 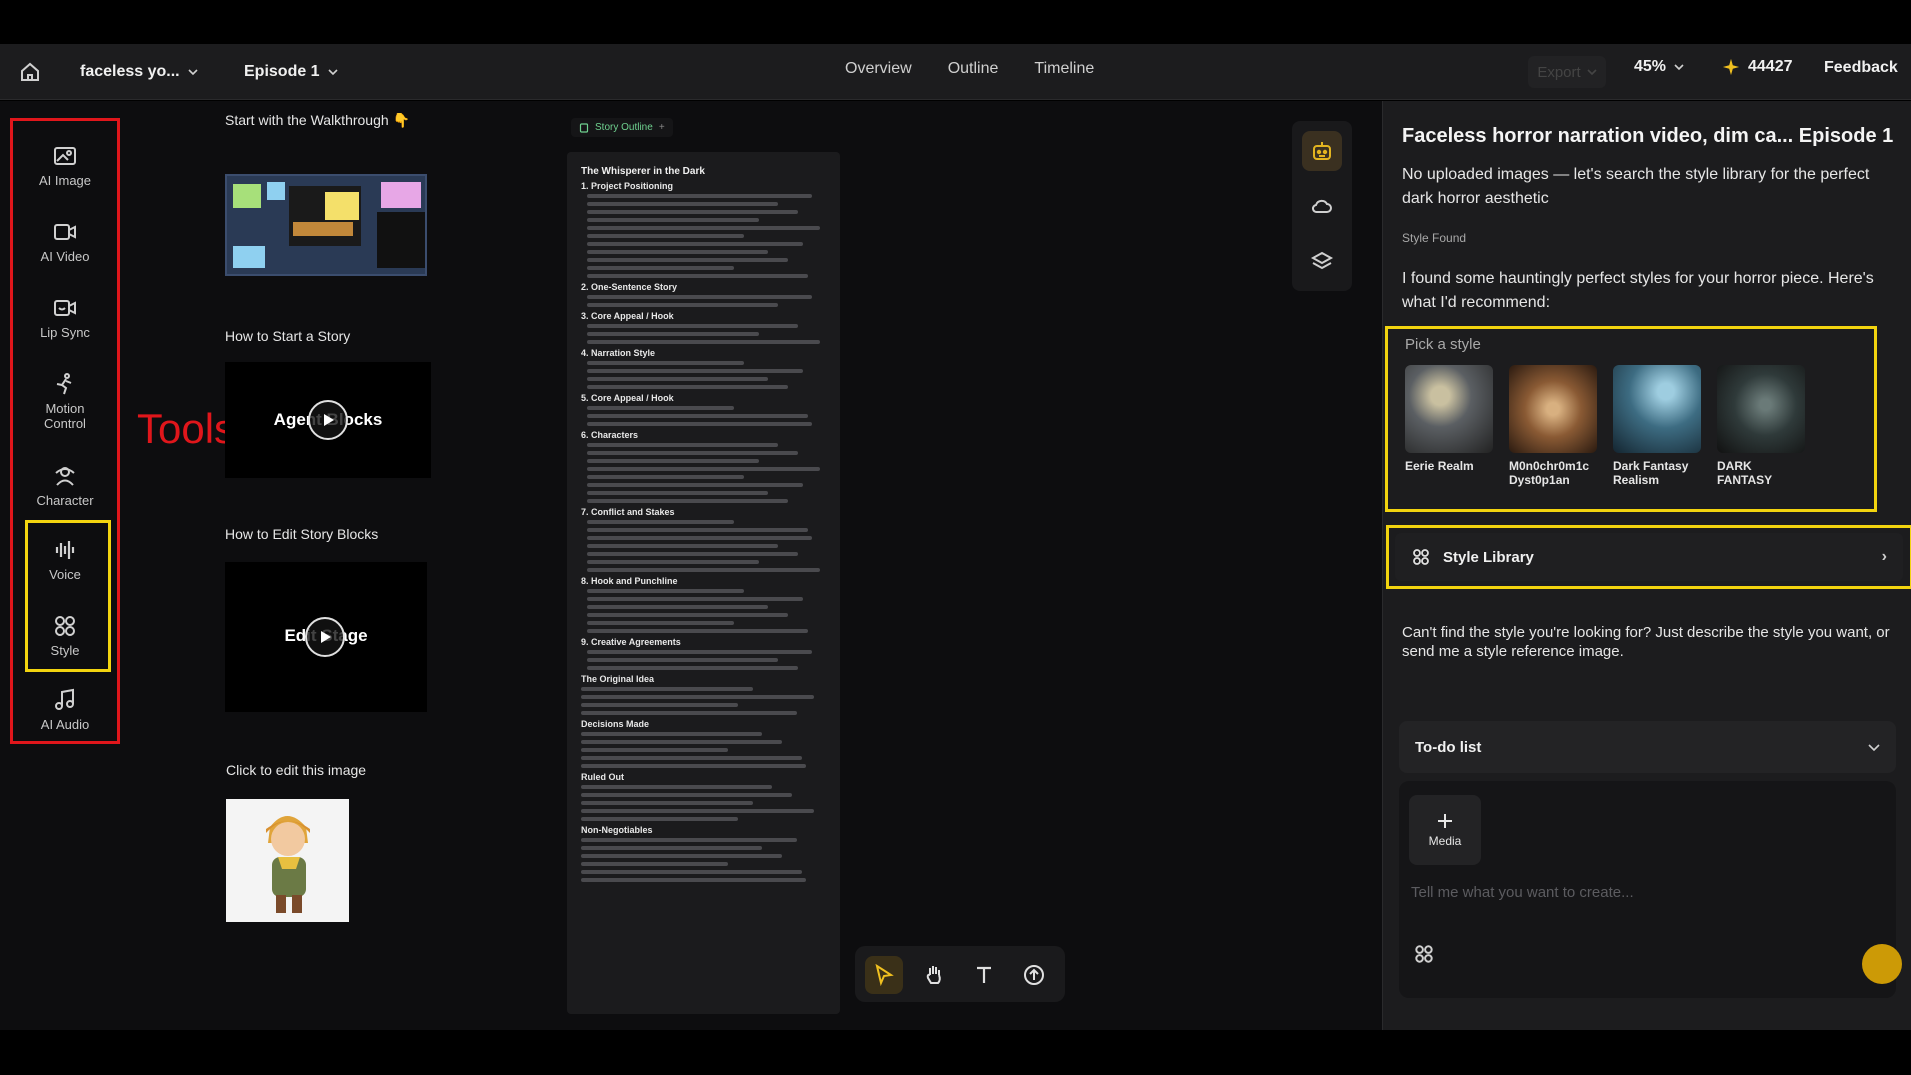 What do you see at coordinates (629, 287) in the screenshot?
I see `doc-section-heading: 2. One-Sentence Story` at bounding box center [629, 287].